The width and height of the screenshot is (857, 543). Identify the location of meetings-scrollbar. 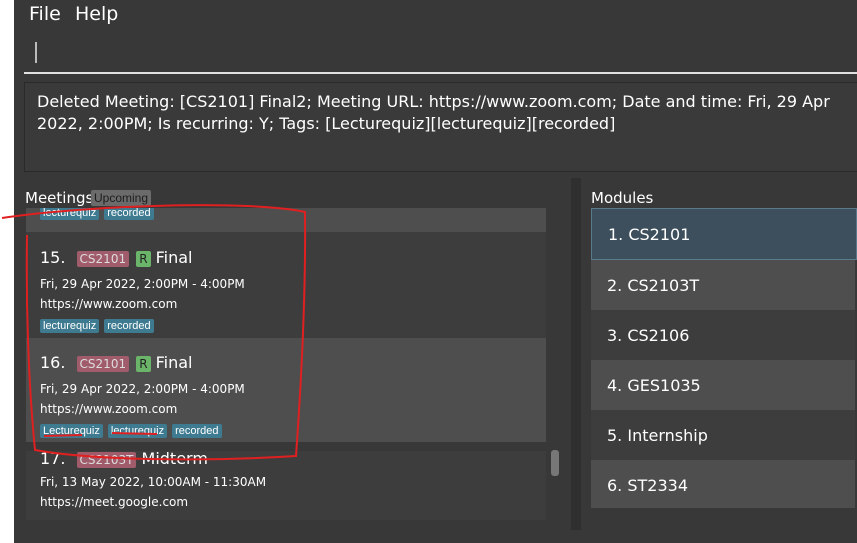
(555, 364).